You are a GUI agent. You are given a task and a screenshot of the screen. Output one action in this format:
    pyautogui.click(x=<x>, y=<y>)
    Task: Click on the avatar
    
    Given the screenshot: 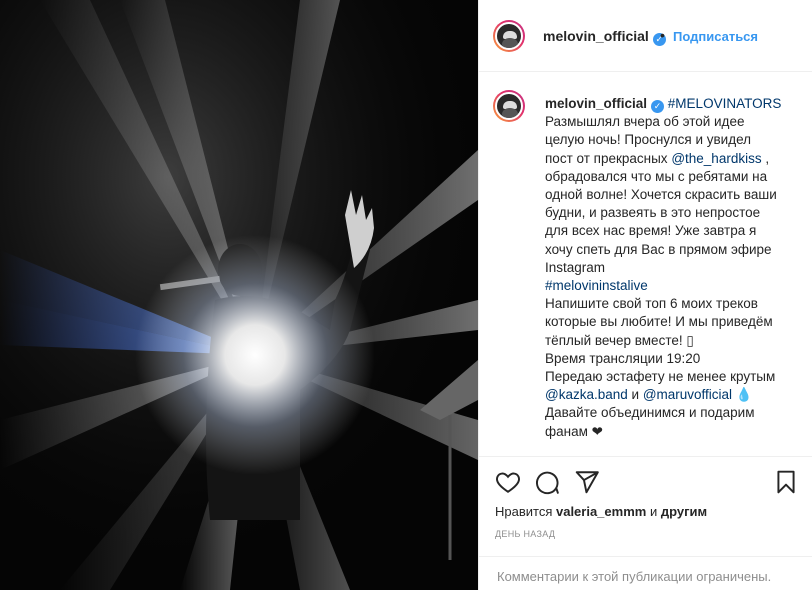 What is the action you would take?
    pyautogui.click(x=509, y=36)
    